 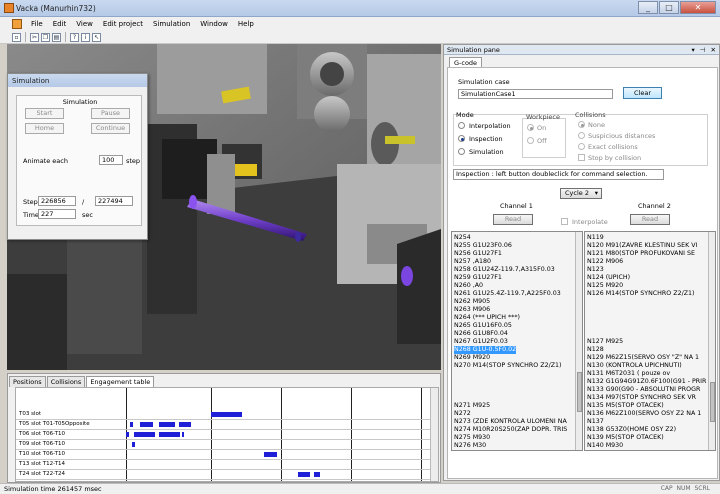 I want to click on channel-2-line: N131 M6T2031 ( pouze ov, so click(x=628, y=374).